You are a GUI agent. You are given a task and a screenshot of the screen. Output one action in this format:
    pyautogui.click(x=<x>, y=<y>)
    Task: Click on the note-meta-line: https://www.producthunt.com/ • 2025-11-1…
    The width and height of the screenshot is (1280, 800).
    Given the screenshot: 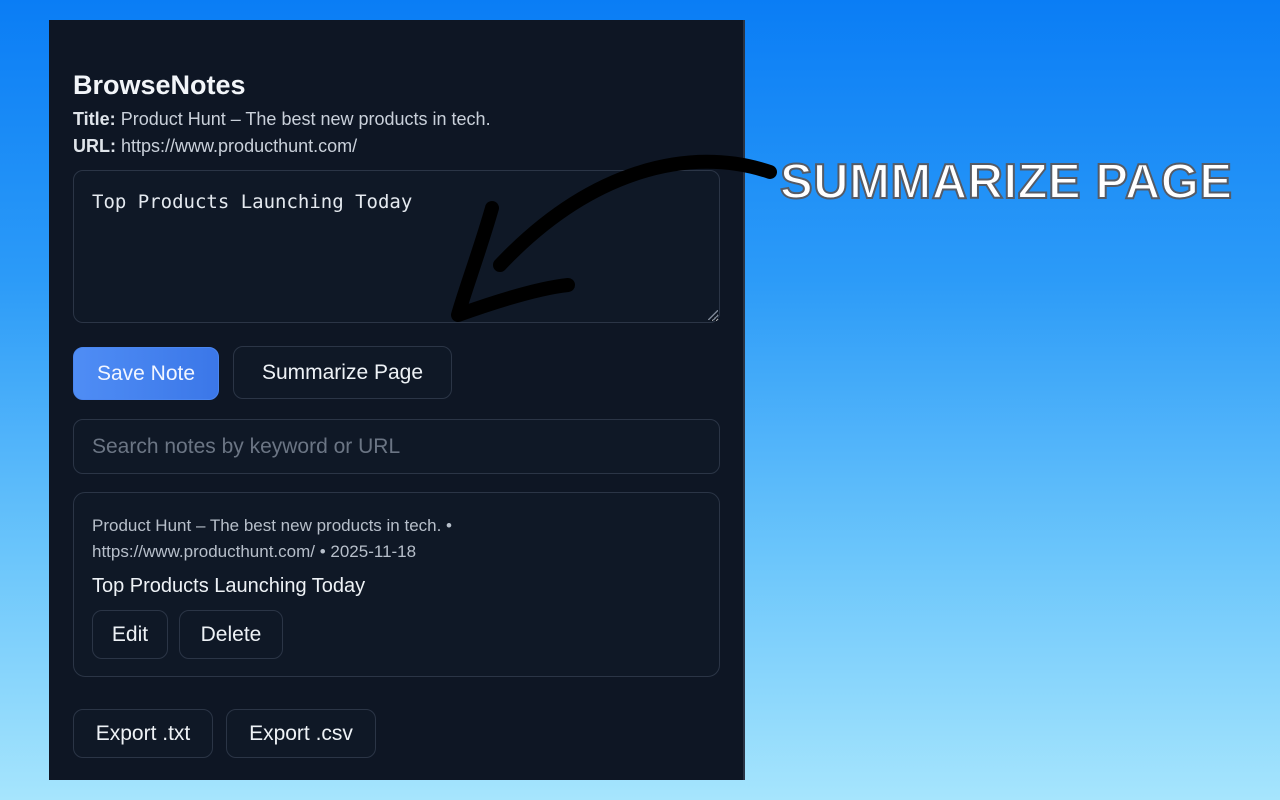 What is the action you would take?
    pyautogui.click(x=254, y=551)
    